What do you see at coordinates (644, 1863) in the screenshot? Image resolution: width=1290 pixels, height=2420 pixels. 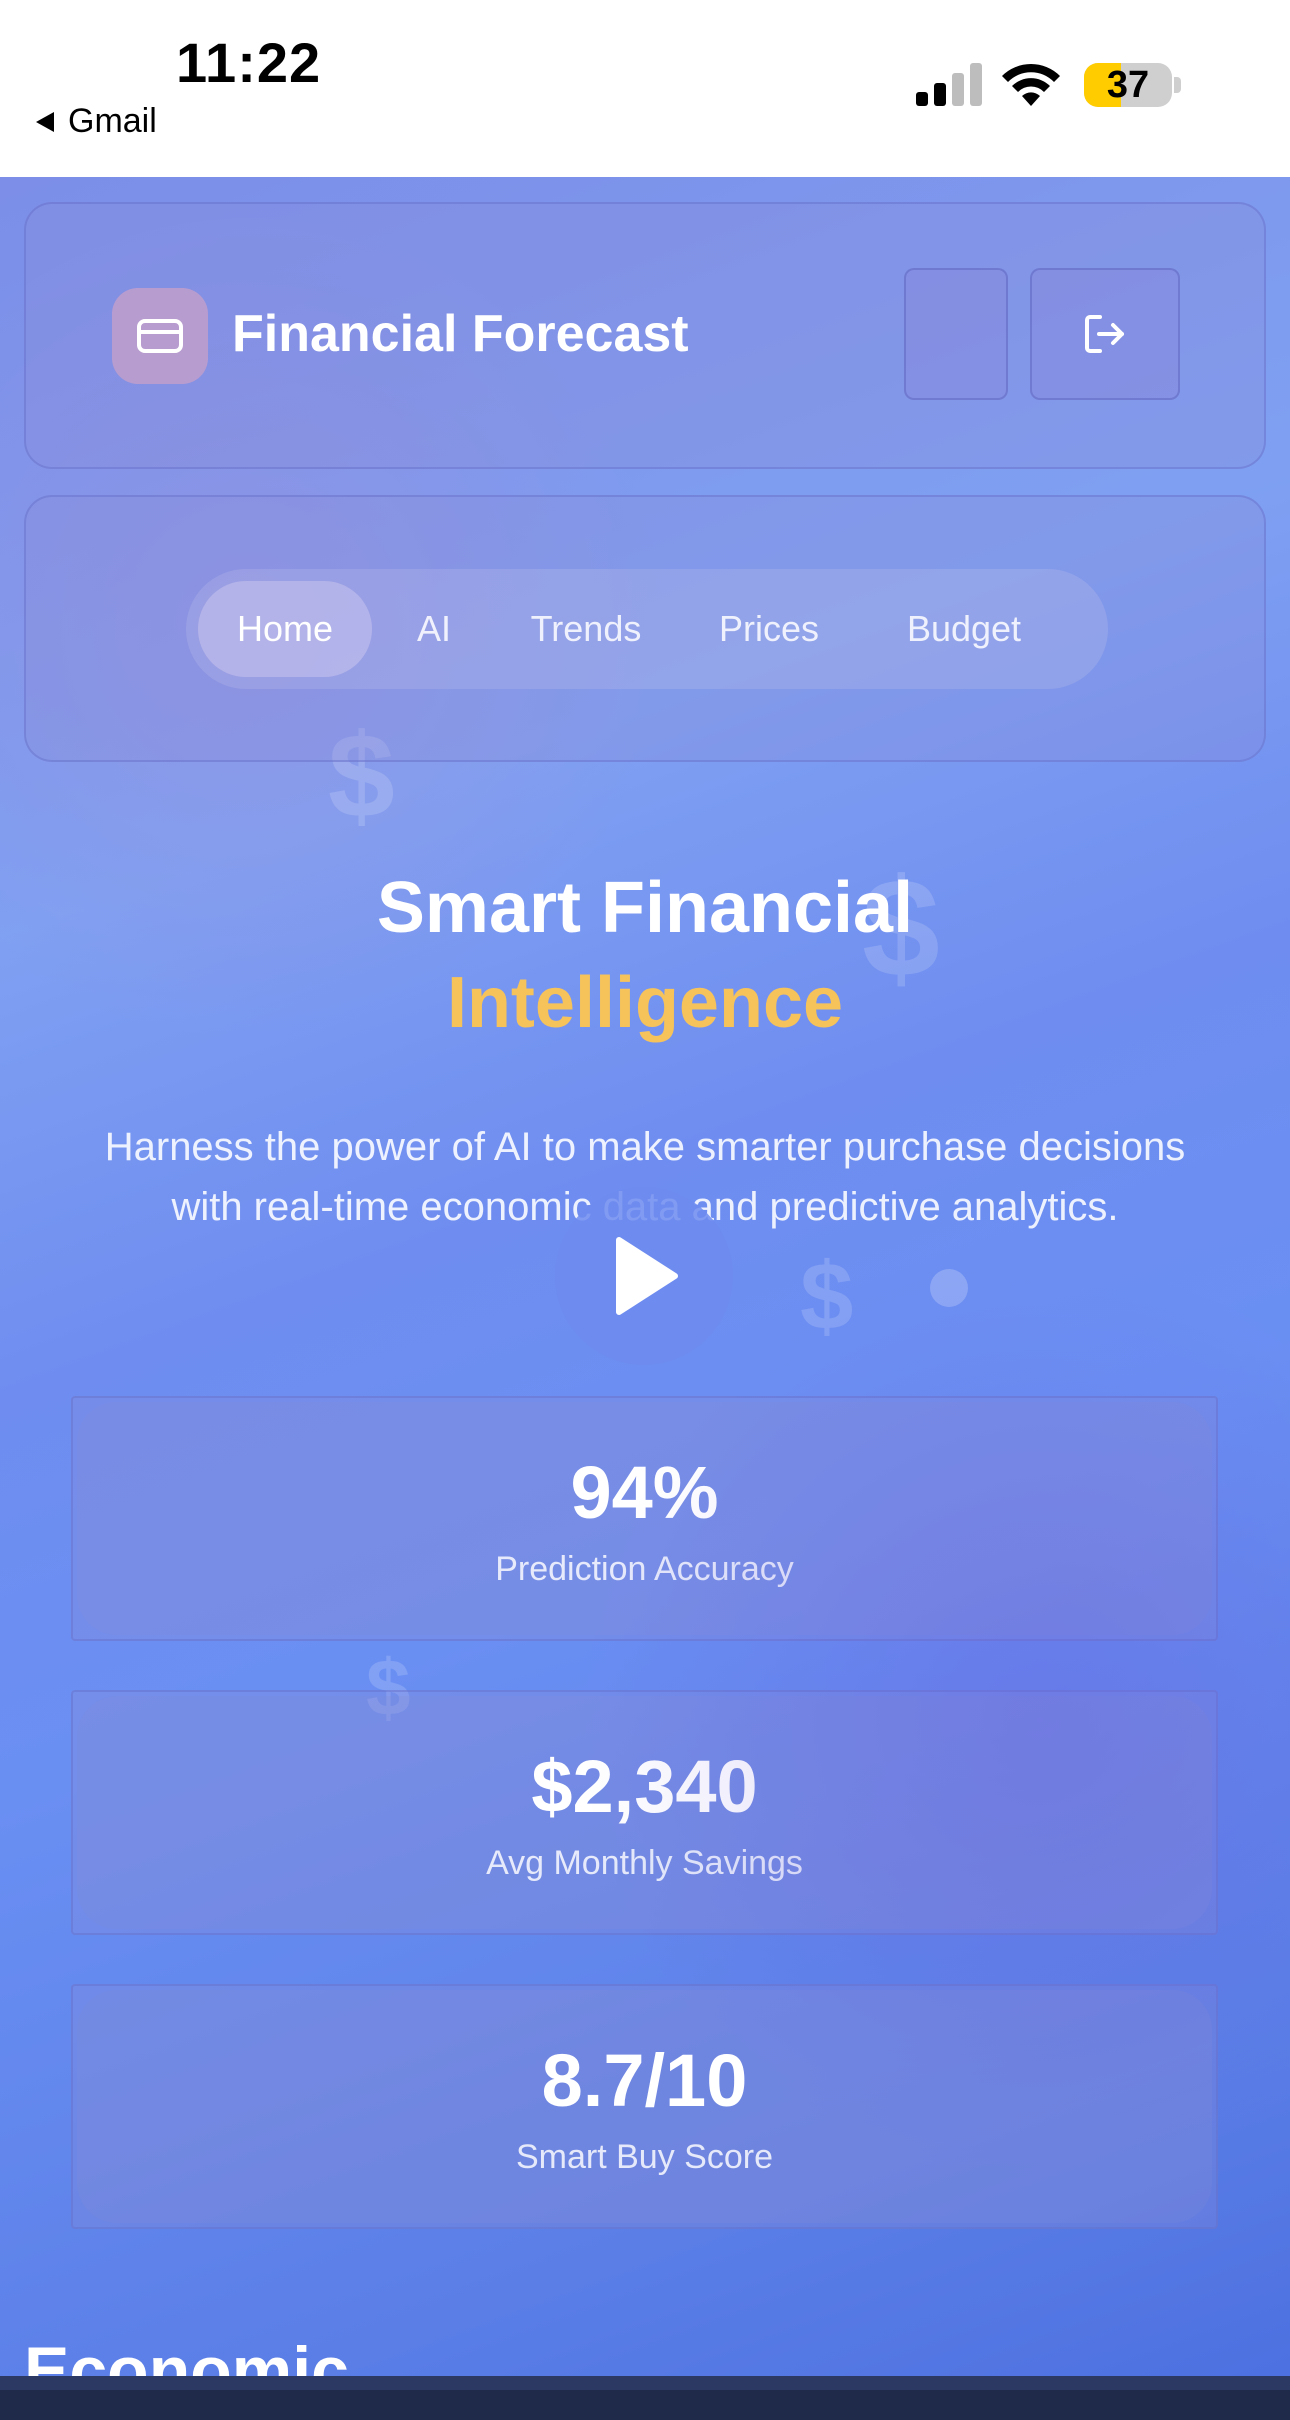 I see `stat-label: Avg Monthly Savings` at bounding box center [644, 1863].